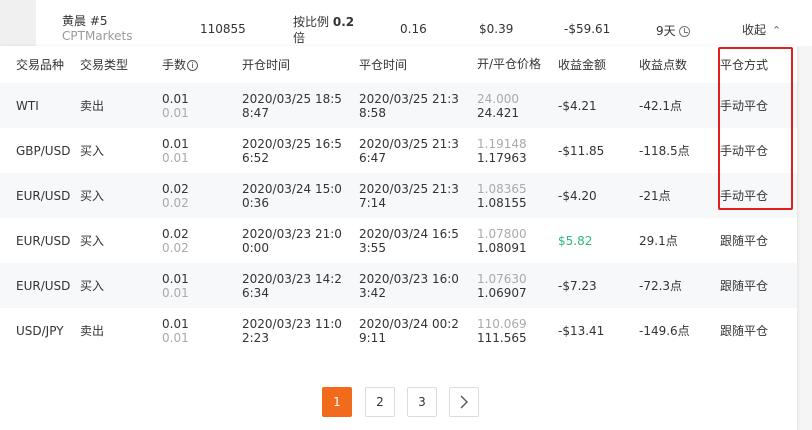 The width and height of the screenshot is (812, 430). I want to click on lots-sub-value: 0.02, so click(175, 202).